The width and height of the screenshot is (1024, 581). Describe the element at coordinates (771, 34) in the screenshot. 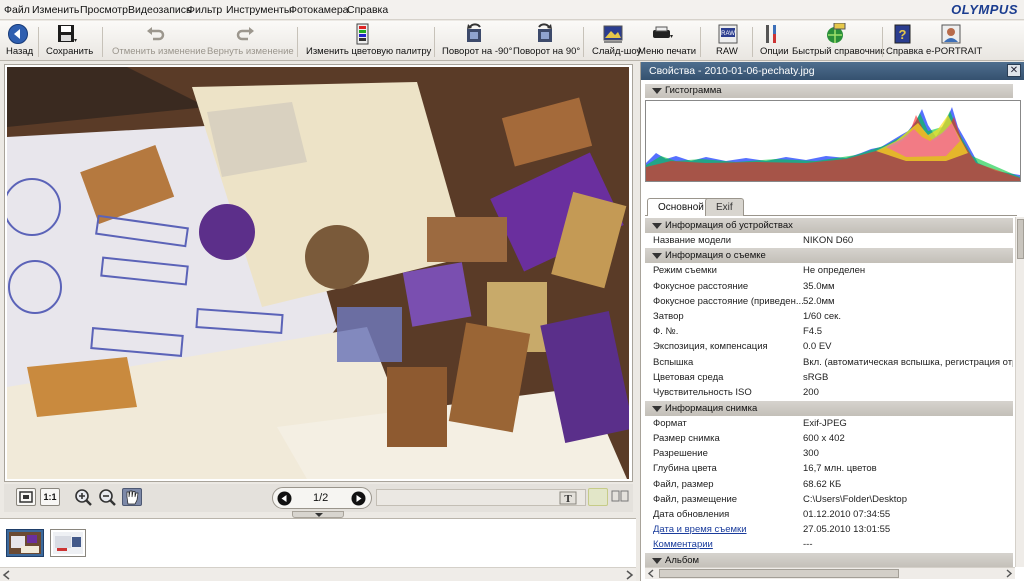

I see `tools-icon` at that location.